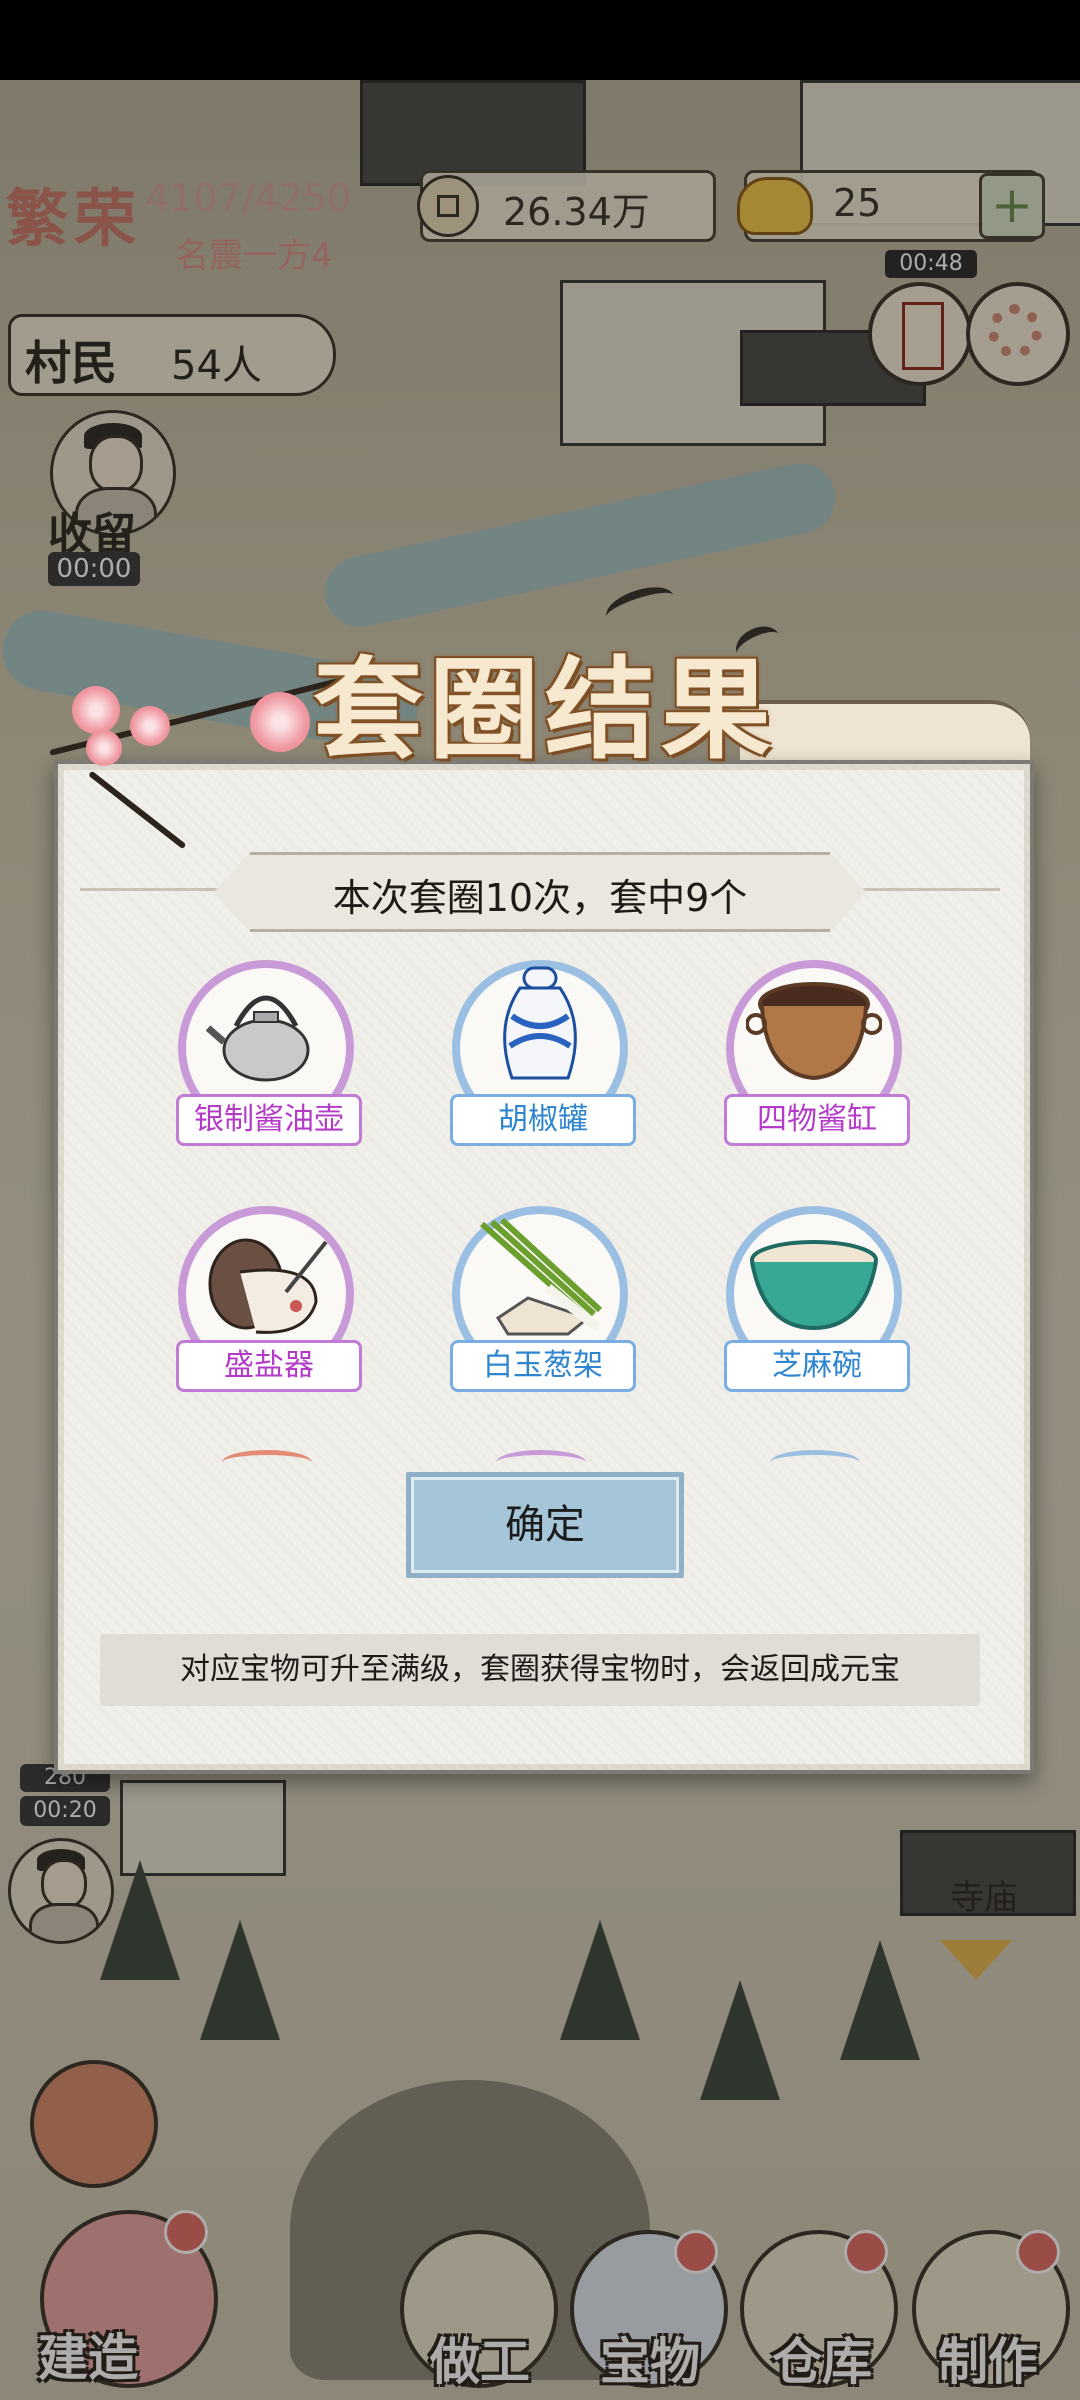 This screenshot has height=2400, width=1080. Describe the element at coordinates (814, 1031) in the screenshot. I see `sauce-vat-icon` at that location.